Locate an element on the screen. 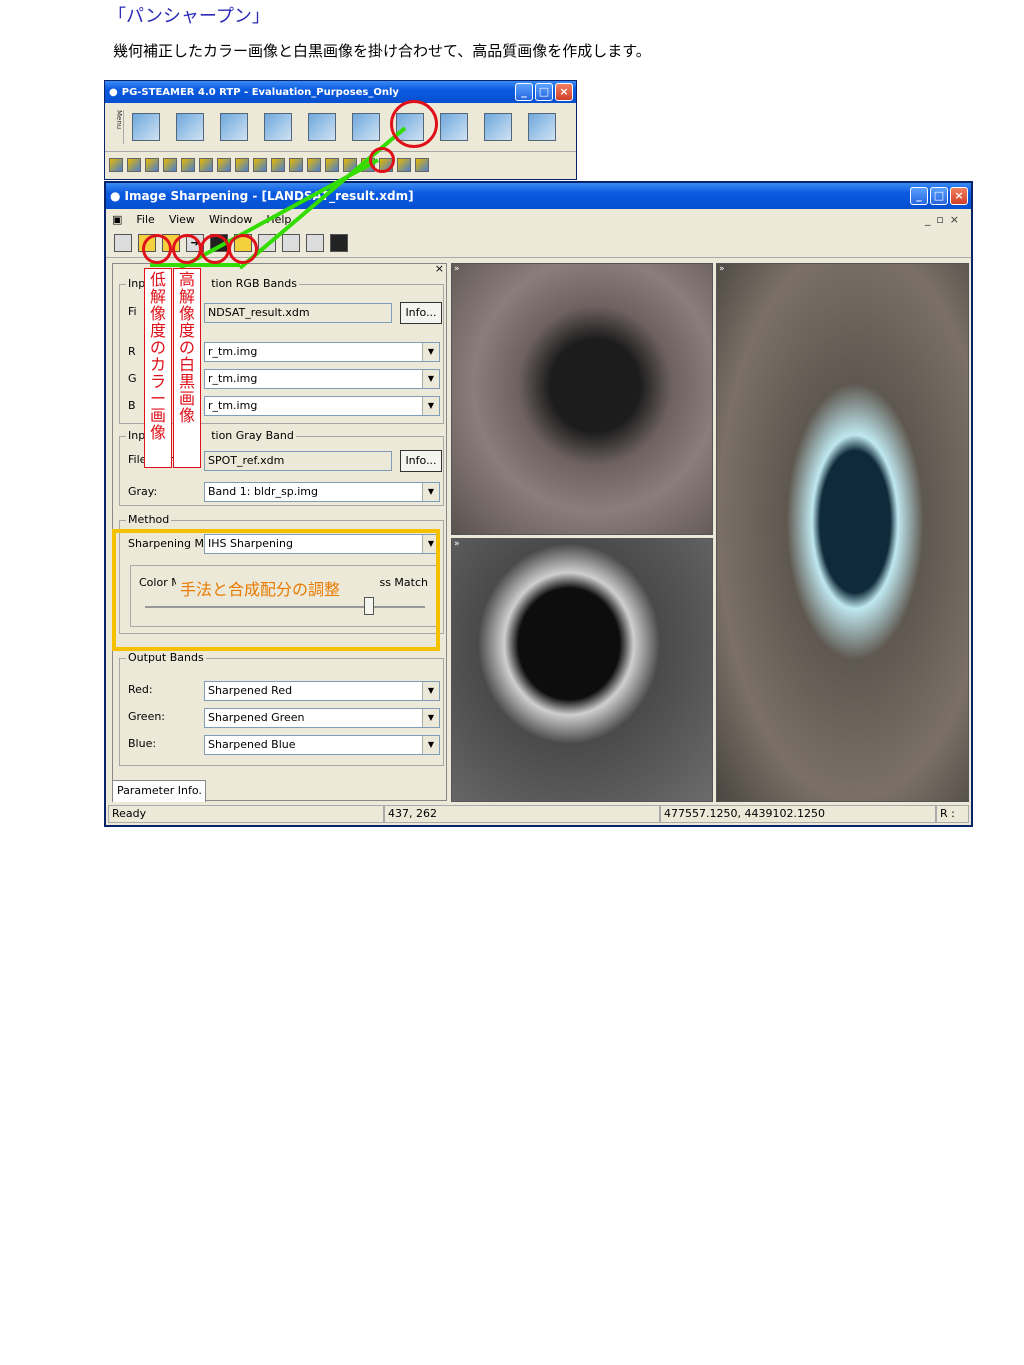  low_res_color-char: 解 is located at coordinates (157, 296).